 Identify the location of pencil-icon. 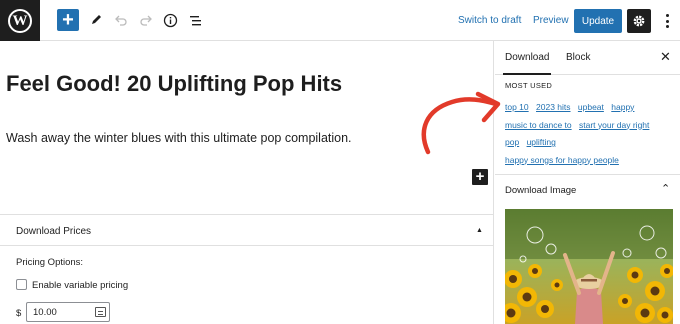
(96, 19).